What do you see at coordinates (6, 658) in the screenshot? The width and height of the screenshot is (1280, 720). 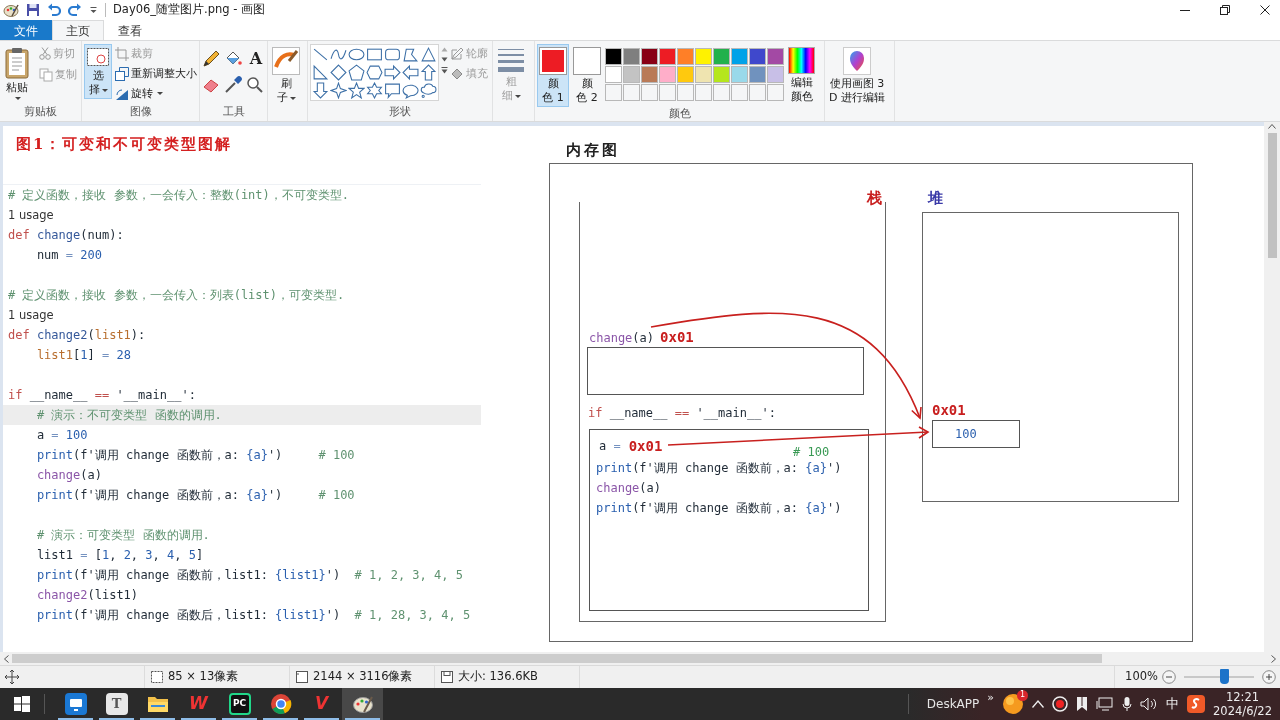 I see `scroll-left-icon` at bounding box center [6, 658].